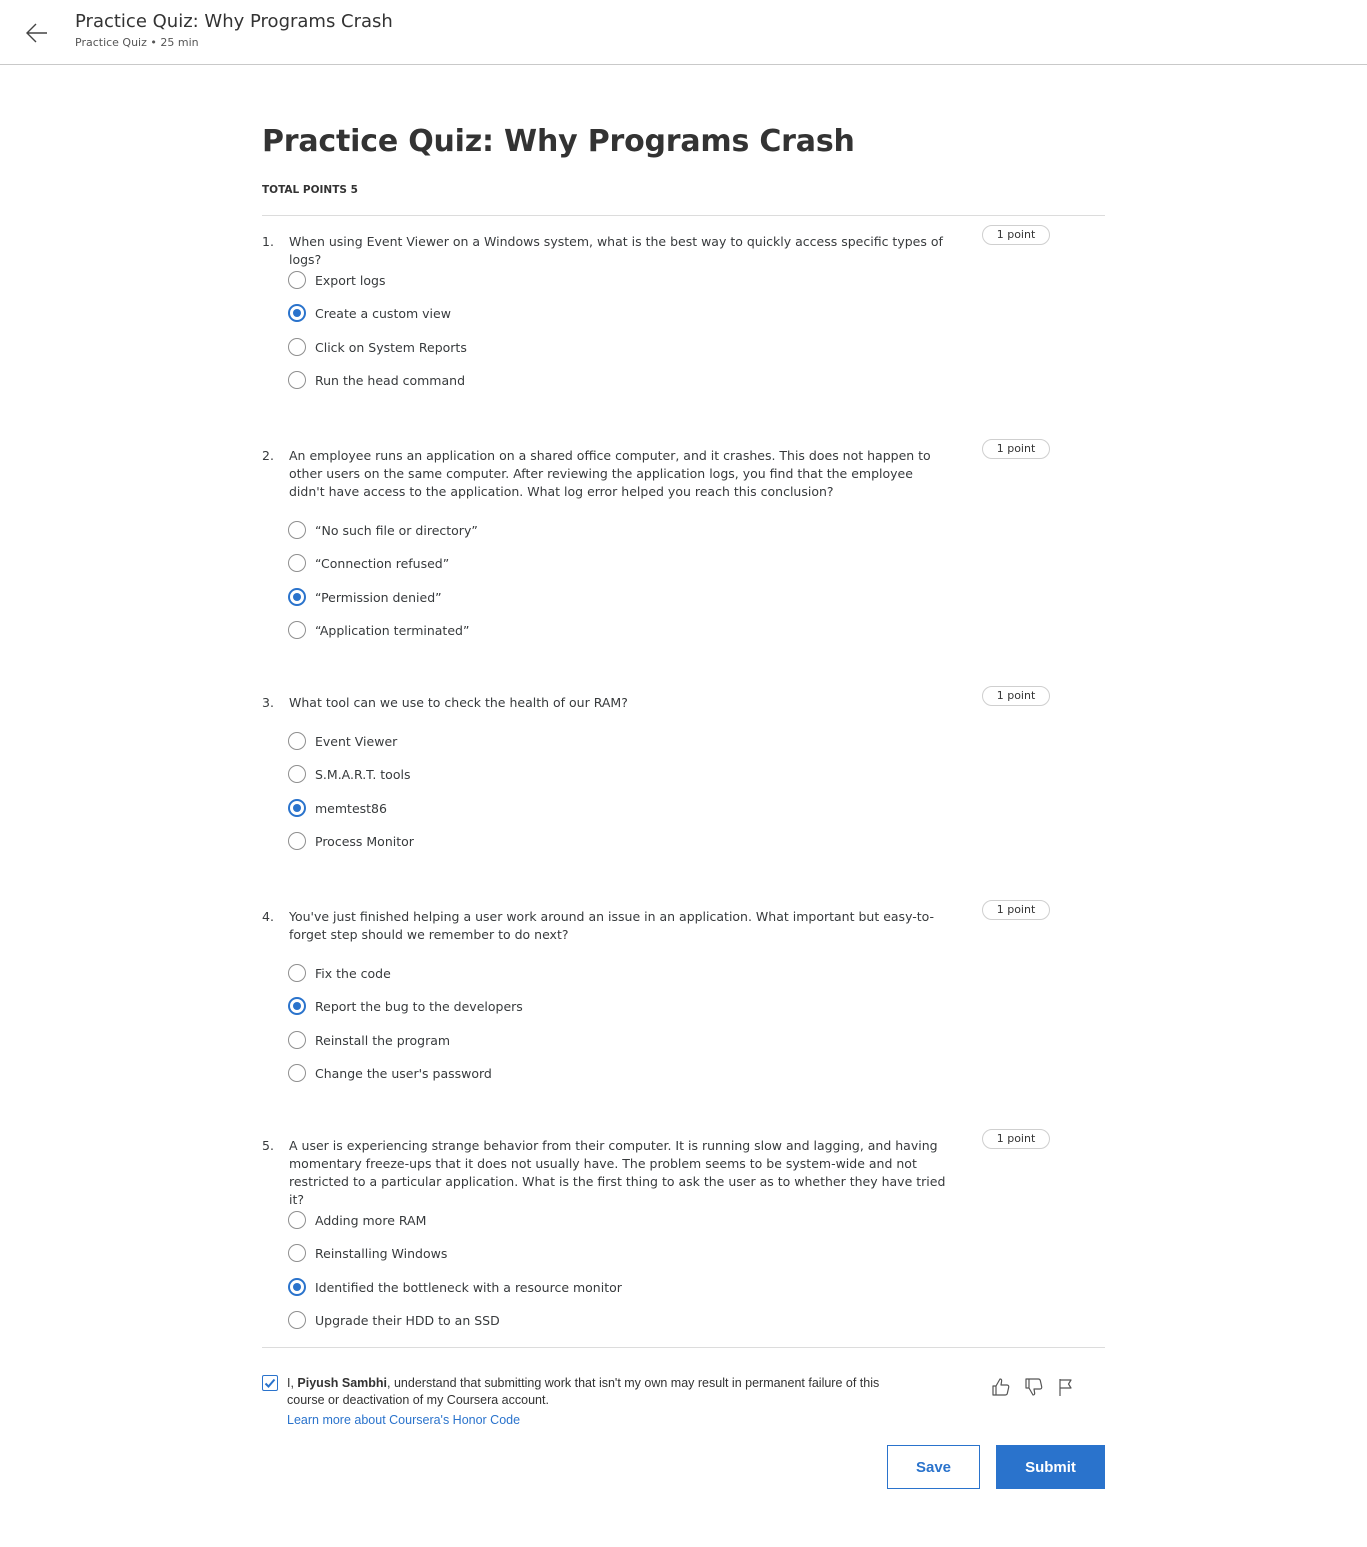 Image resolution: width=1367 pixels, height=1547 pixels. Describe the element at coordinates (933, 1467) in the screenshot. I see `save-button: Save` at that location.